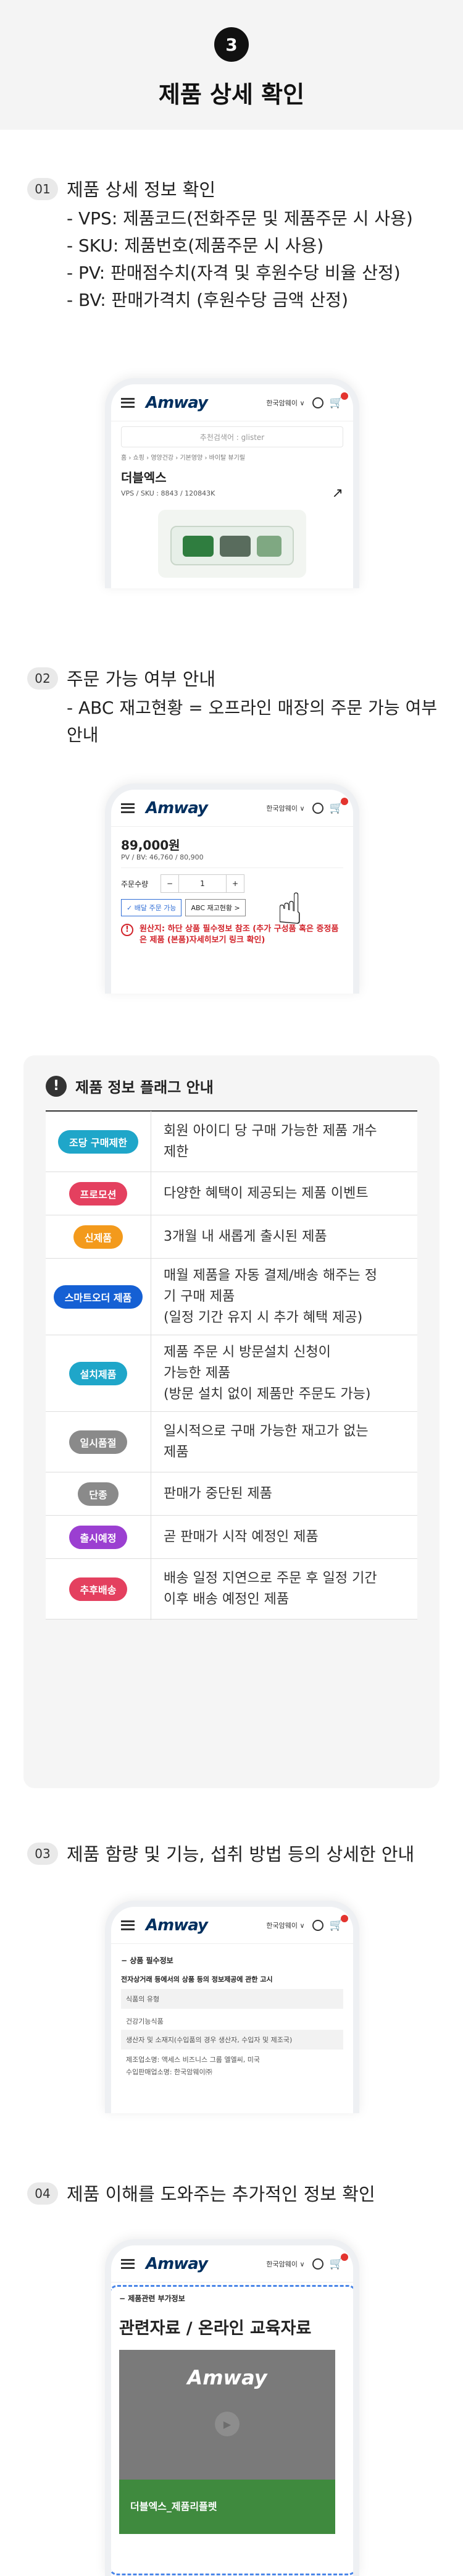 The image size is (463, 2576). What do you see at coordinates (176, 1152) in the screenshot?
I see `flag-description-line: 제한` at bounding box center [176, 1152].